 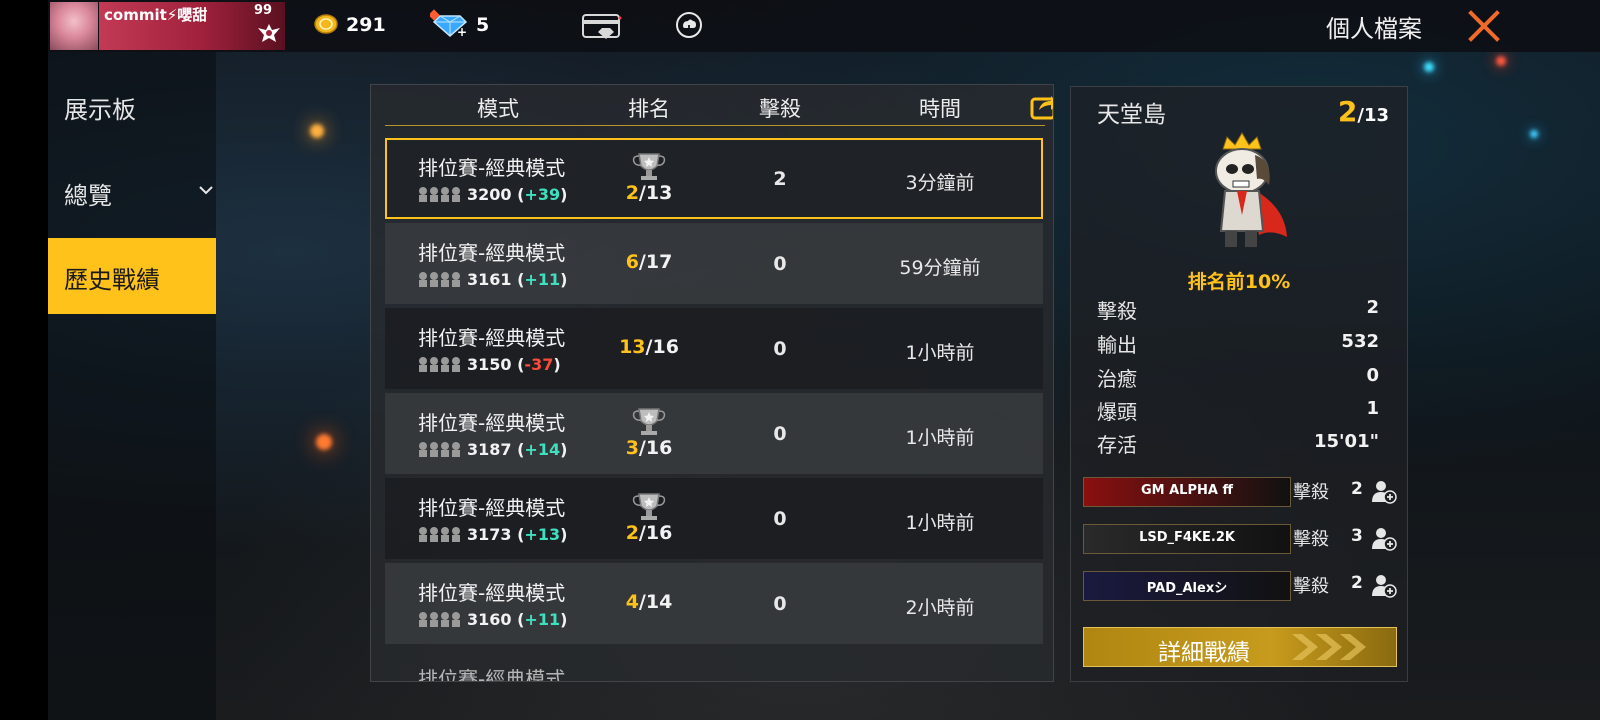 I want to click on table-row: 排位賽-經典模式 3160 (+11) 4/14 0 2小時前, so click(x=714, y=603).